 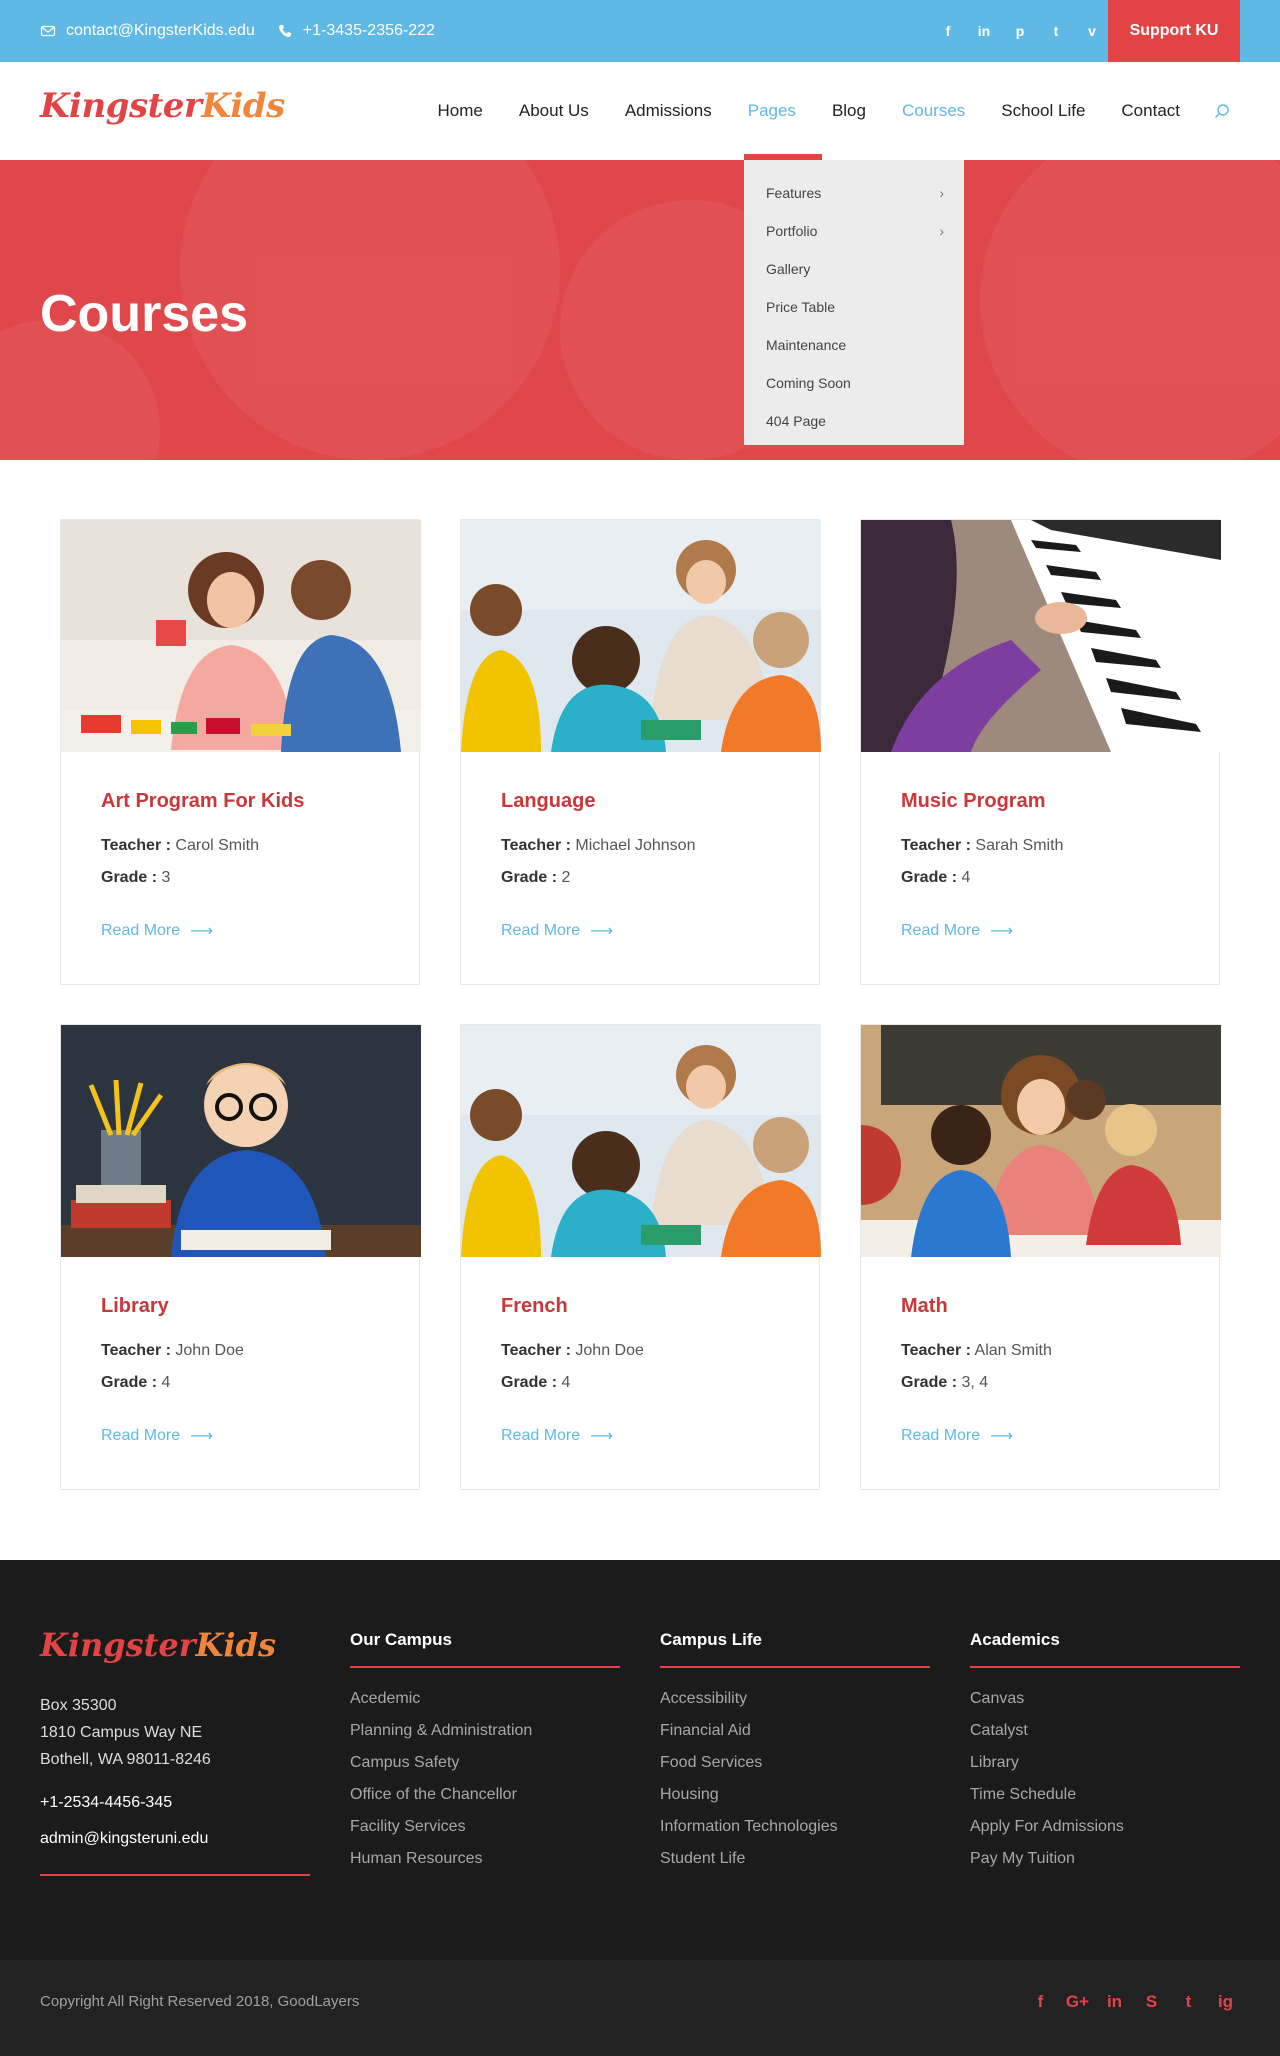 I want to click on logo-part1: Kingster, so click(x=121, y=106).